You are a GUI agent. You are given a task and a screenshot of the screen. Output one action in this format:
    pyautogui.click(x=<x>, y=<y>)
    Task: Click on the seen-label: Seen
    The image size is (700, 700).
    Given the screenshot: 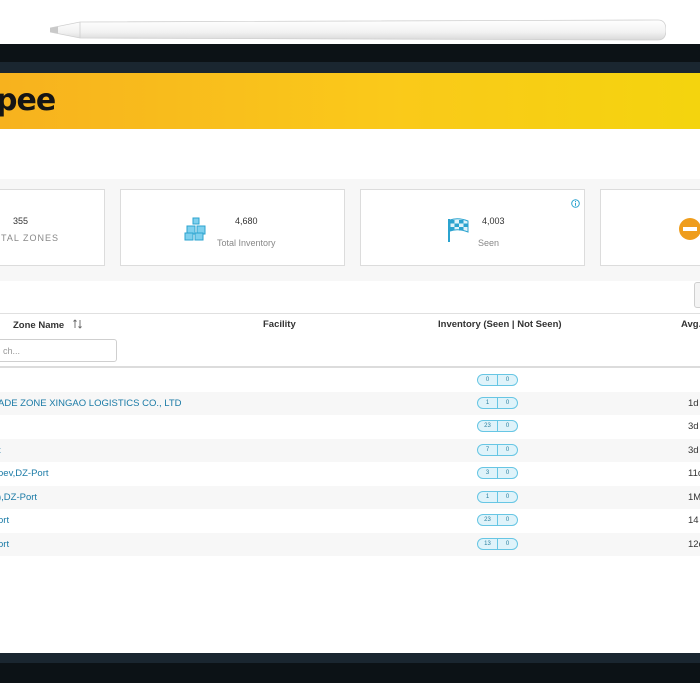 What is the action you would take?
    pyautogui.click(x=489, y=243)
    